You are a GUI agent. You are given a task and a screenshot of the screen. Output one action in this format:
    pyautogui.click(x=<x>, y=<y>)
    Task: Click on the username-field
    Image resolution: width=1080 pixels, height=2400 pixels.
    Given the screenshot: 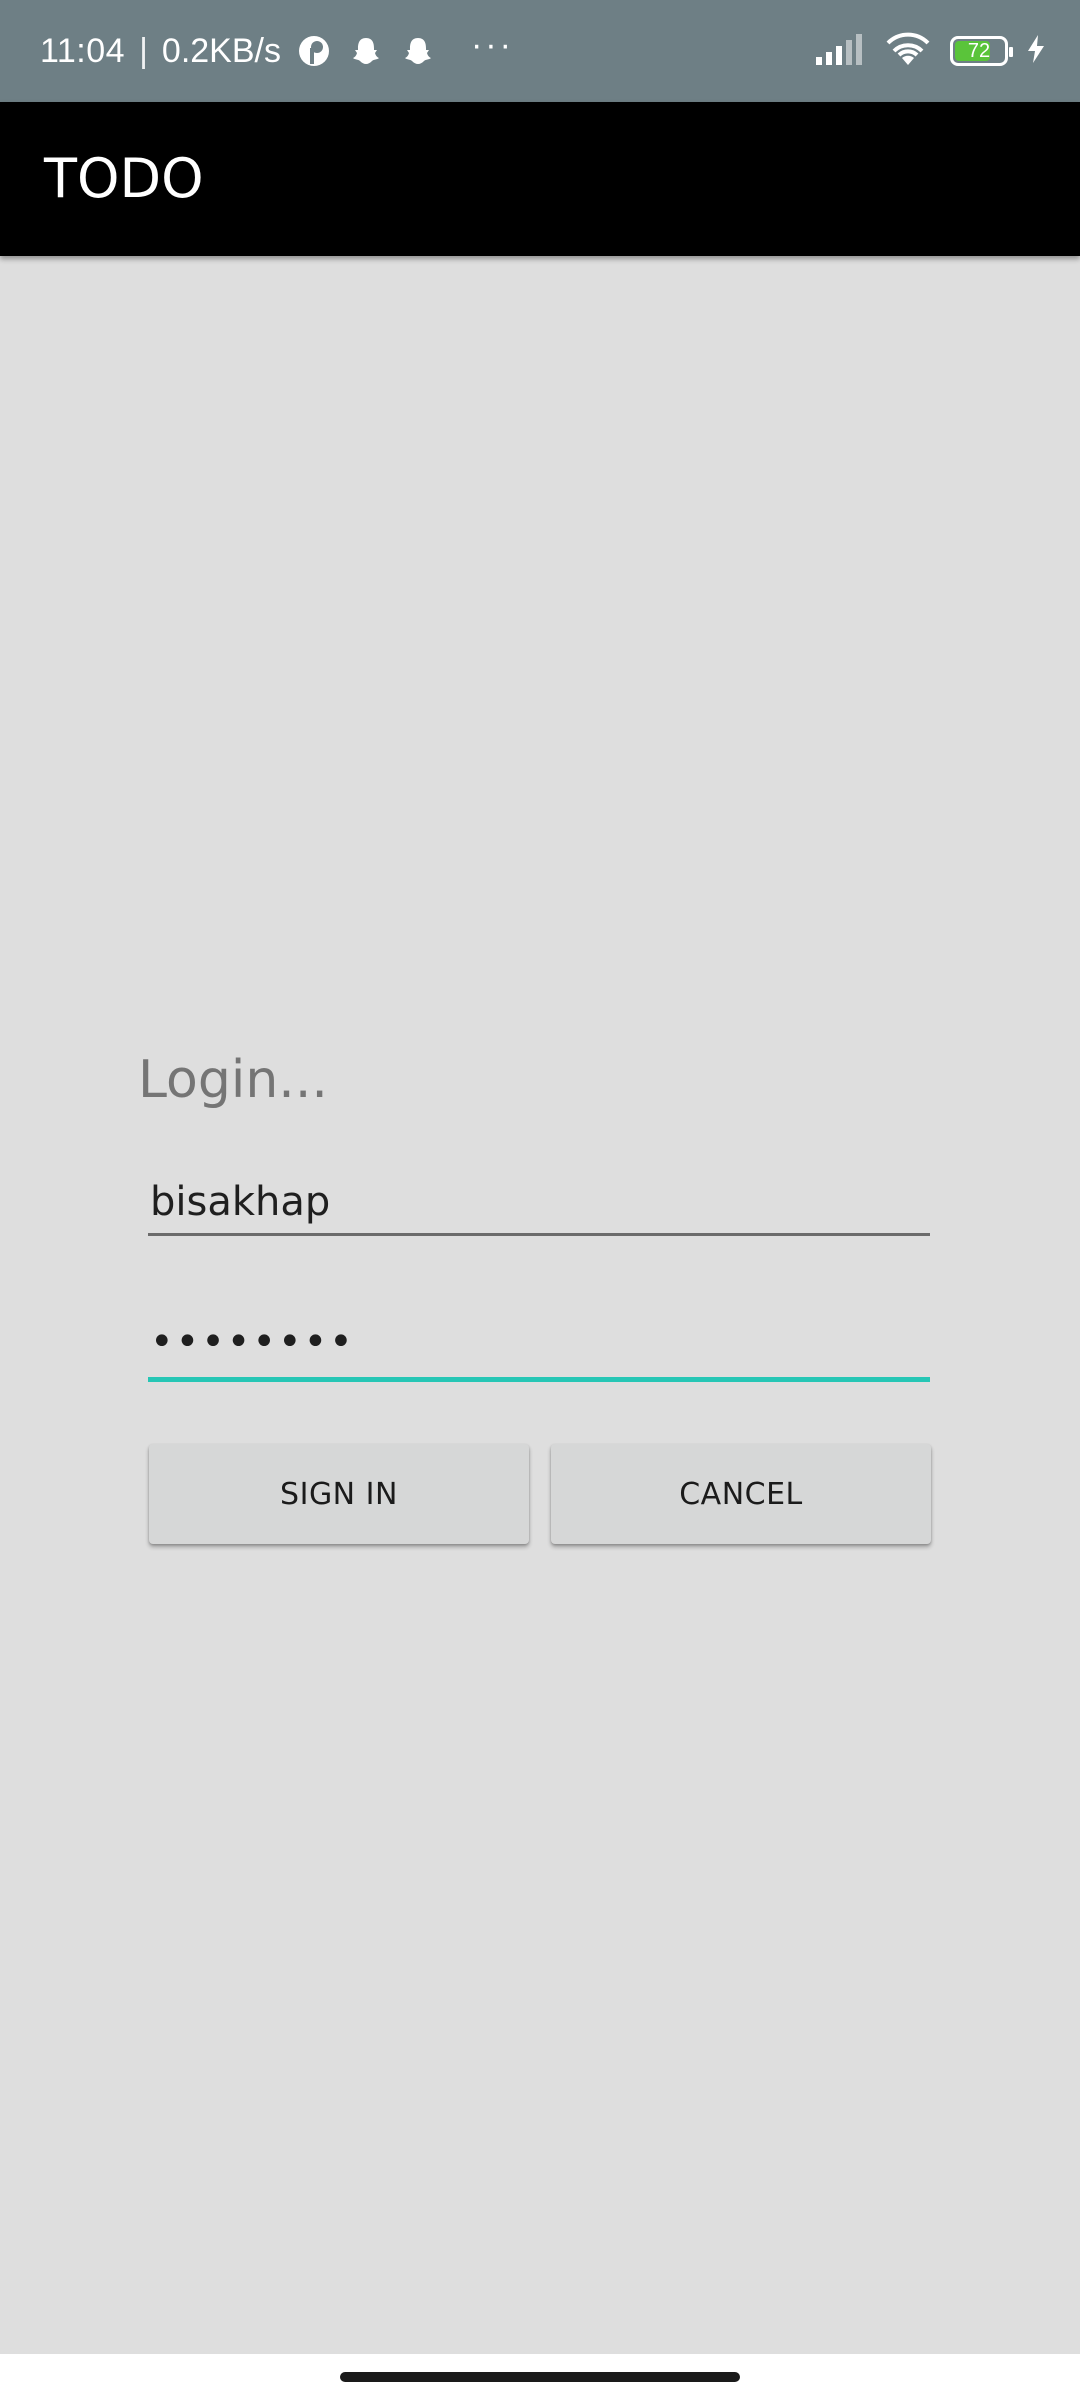 What is the action you would take?
    pyautogui.click(x=539, y=1203)
    